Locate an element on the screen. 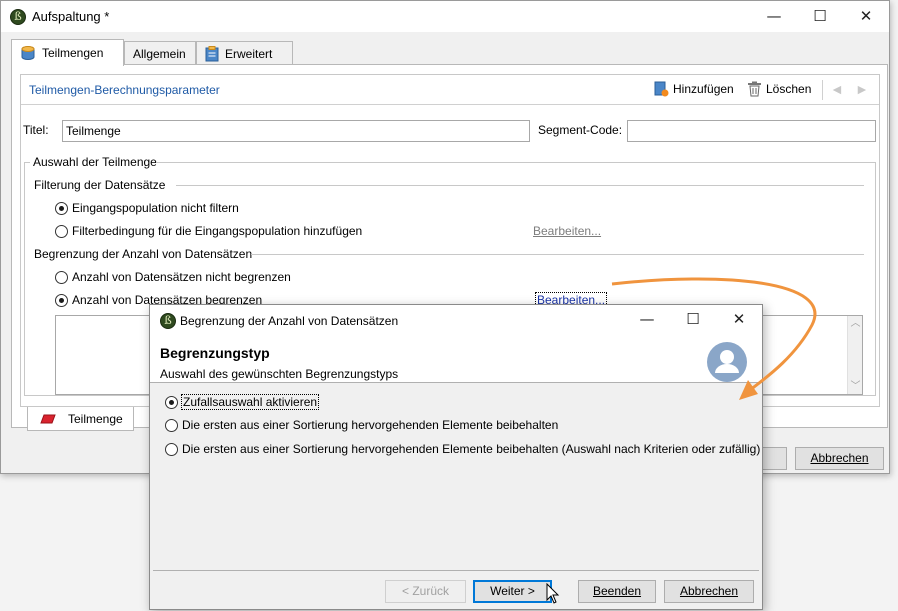  tab-label: Allgemein is located at coordinates (159, 53).